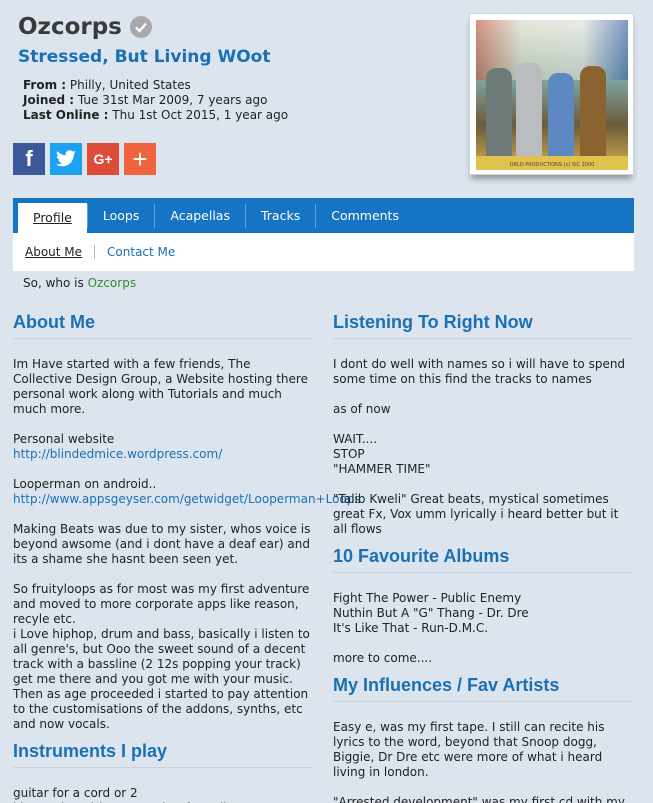 Image resolution: width=653 pixels, height=803 pixels. Describe the element at coordinates (66, 115) in the screenshot. I see `last-online-label: Last Online :` at that location.